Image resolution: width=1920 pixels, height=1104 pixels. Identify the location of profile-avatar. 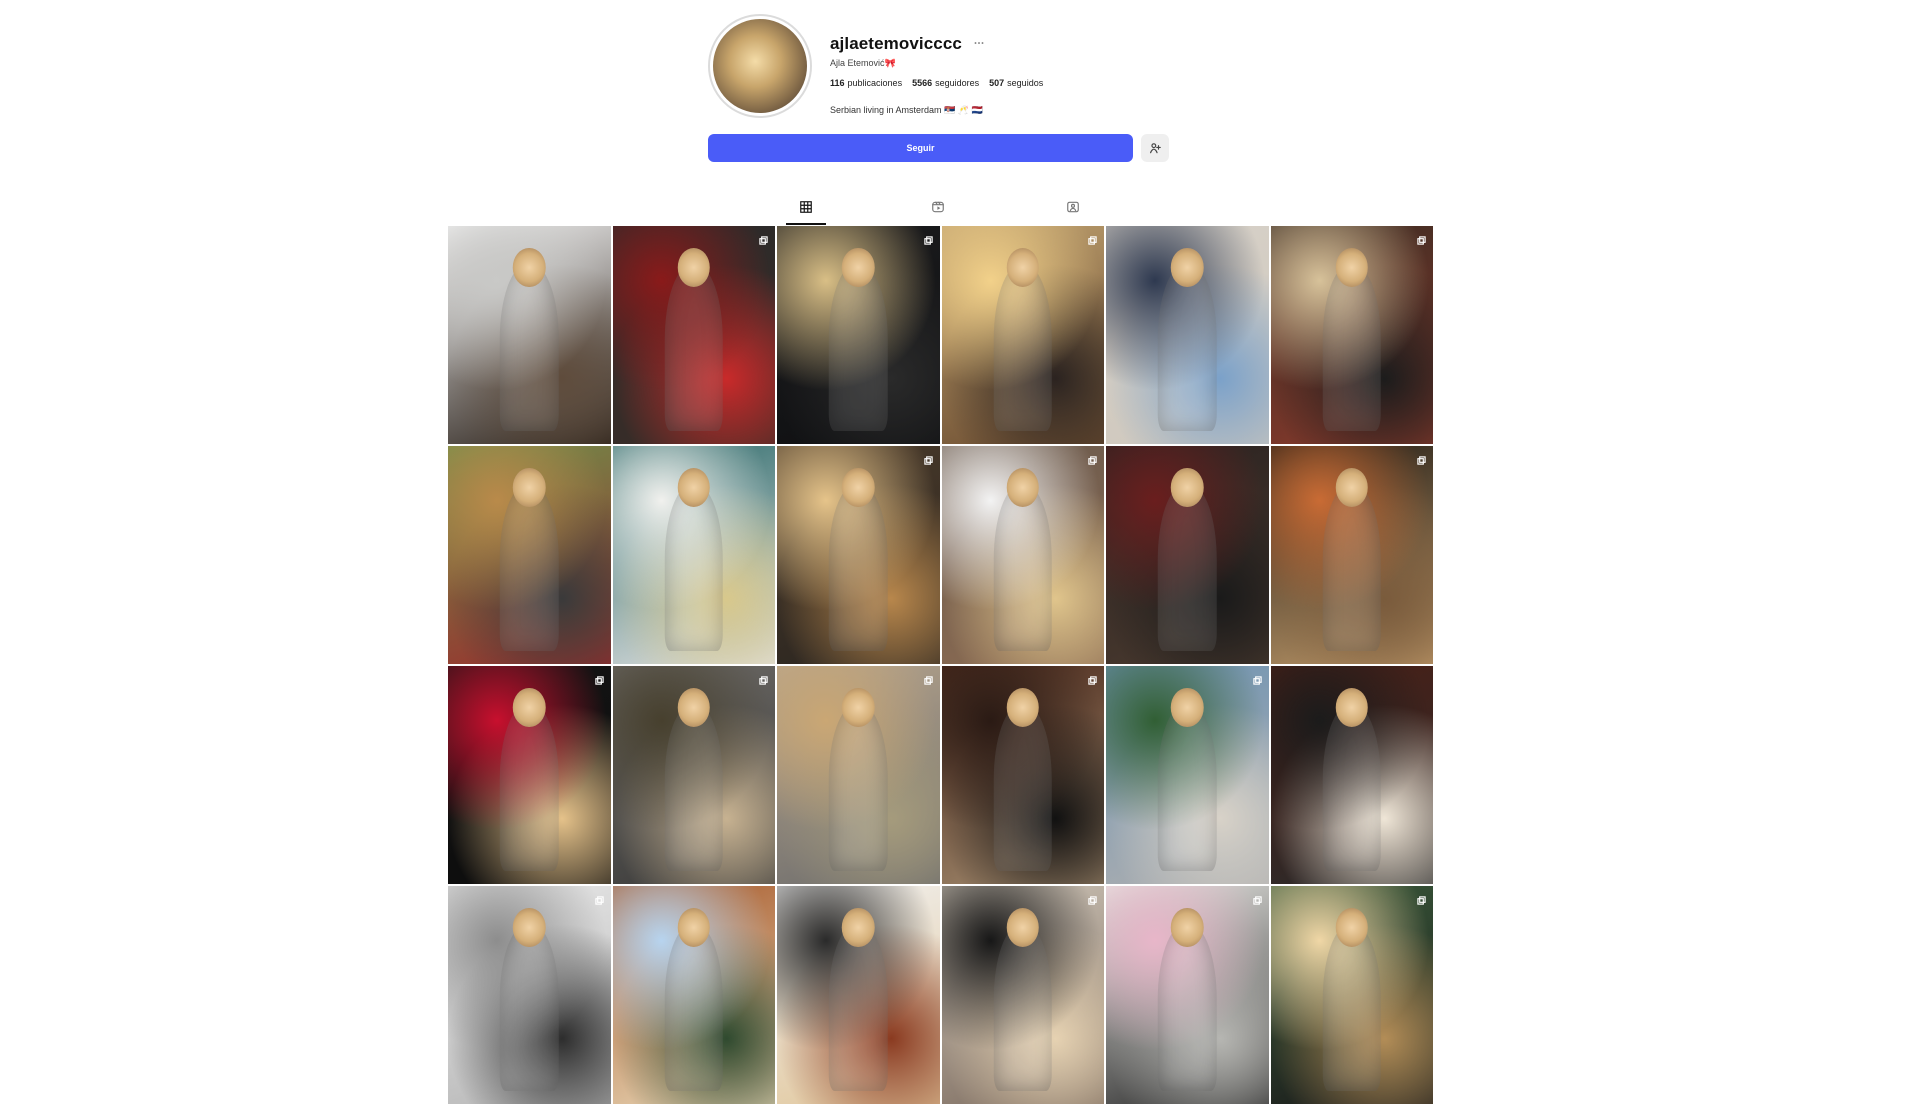
(760, 66).